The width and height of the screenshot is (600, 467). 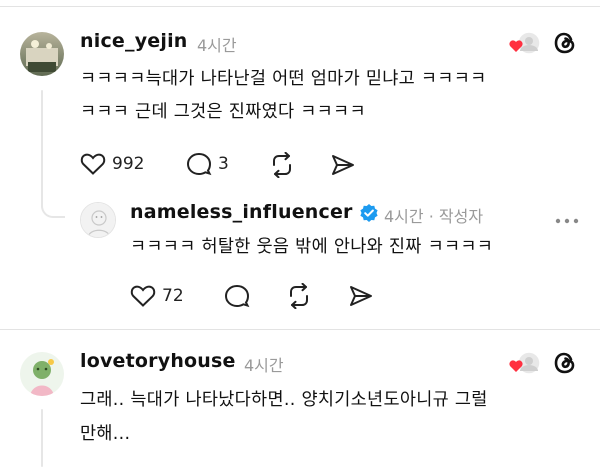 I want to click on username: nameless_influencer, so click(x=241, y=212).